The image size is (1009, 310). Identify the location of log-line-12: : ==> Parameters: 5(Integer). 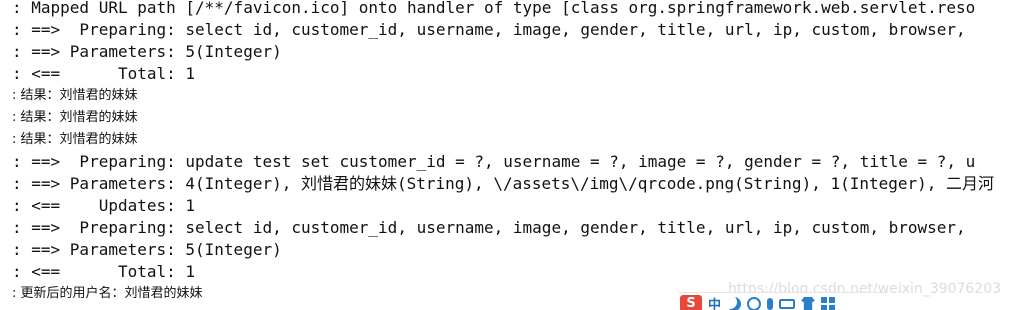
(147, 249).